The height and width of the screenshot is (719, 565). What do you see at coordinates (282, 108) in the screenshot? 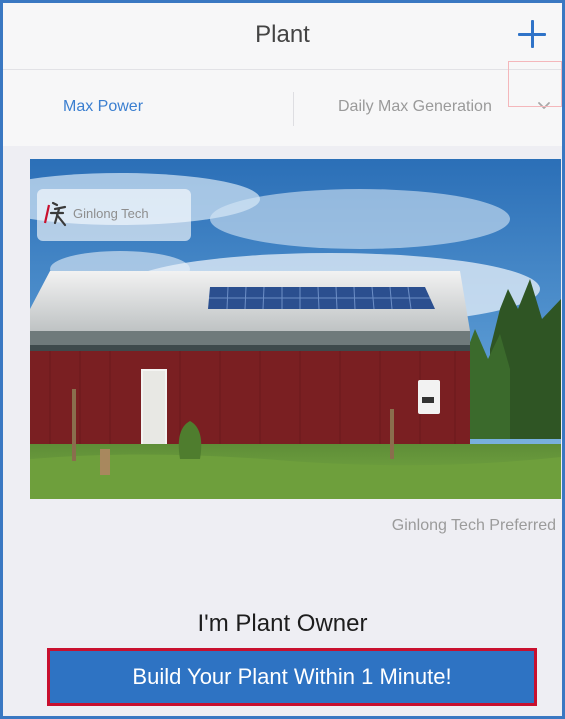
I see `tab-bar: Max Power Daily Max Generation` at bounding box center [282, 108].